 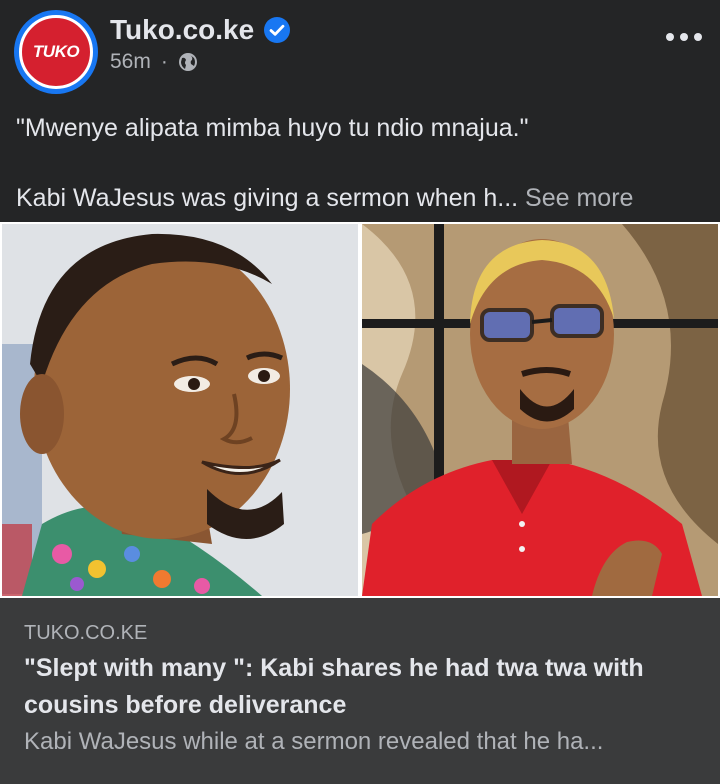 I want to click on tuko-logo: TUKO, so click(x=56, y=52).